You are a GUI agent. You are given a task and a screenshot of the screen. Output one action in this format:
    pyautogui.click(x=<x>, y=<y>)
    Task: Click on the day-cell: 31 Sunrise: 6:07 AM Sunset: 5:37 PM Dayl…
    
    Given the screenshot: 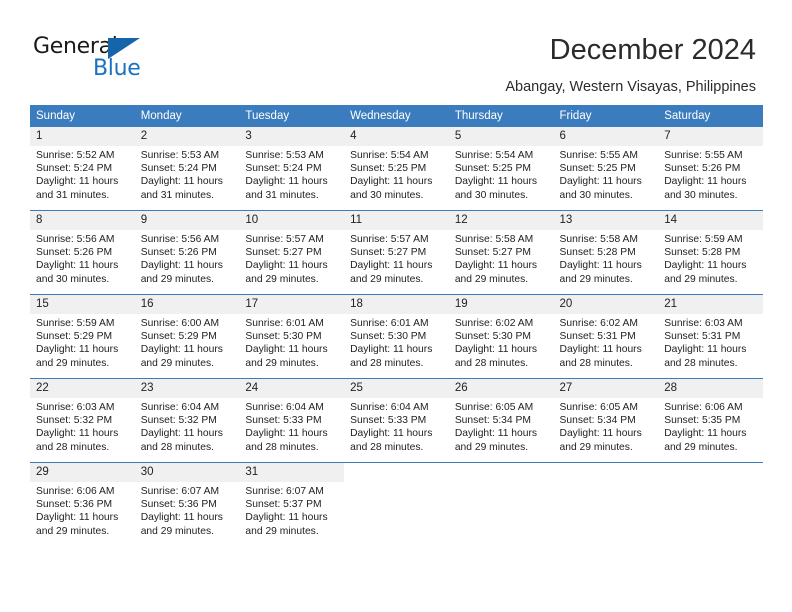 What is the action you would take?
    pyautogui.click(x=292, y=504)
    